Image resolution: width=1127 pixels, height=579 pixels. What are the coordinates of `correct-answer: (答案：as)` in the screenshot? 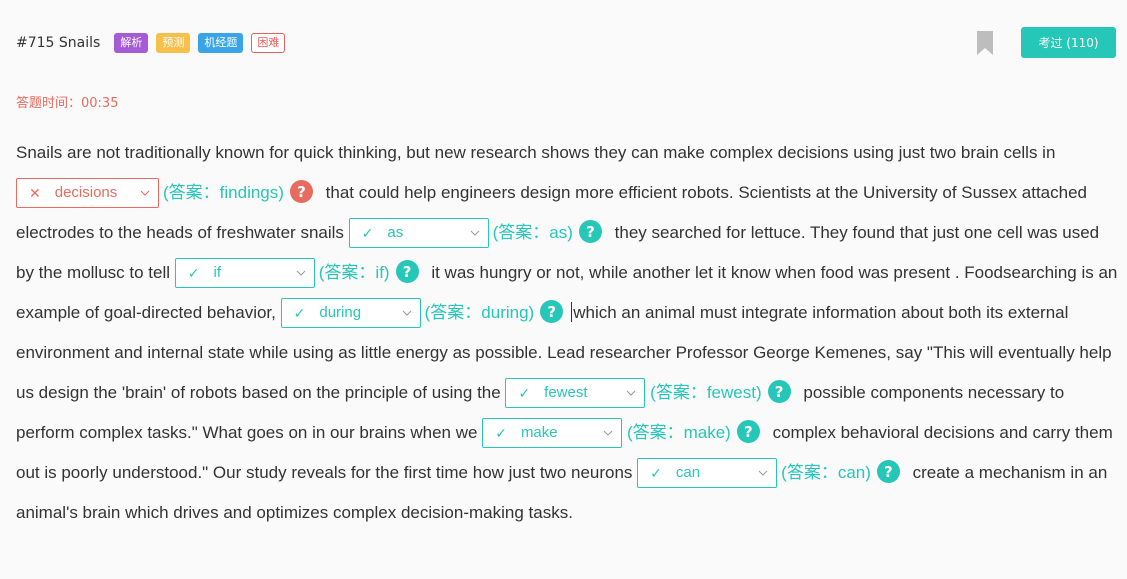 It's located at (532, 232).